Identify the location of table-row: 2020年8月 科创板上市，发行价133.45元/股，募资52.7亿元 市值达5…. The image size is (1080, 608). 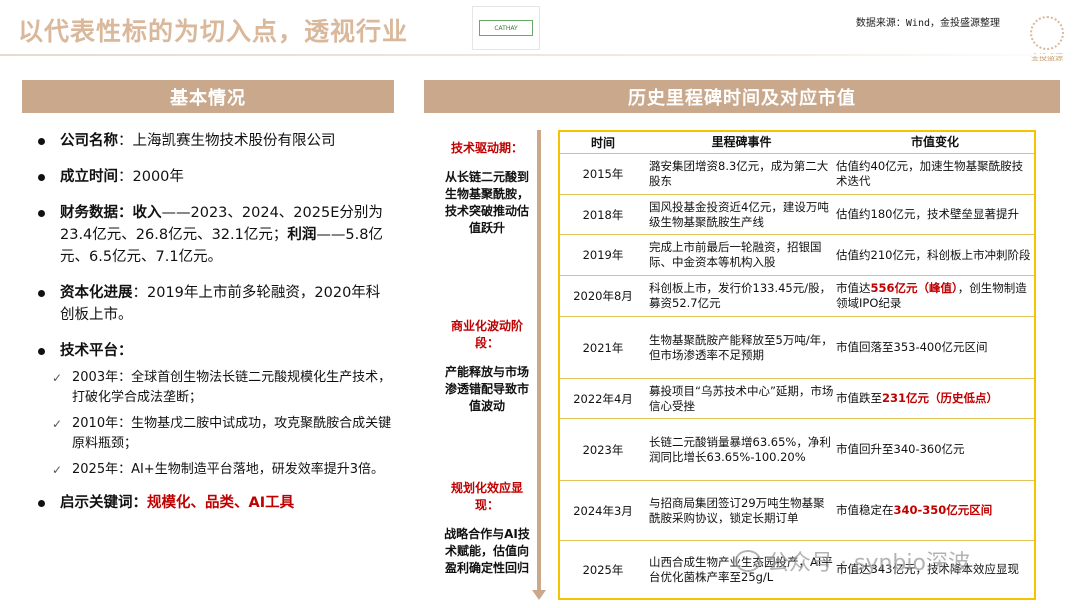
(797, 296).